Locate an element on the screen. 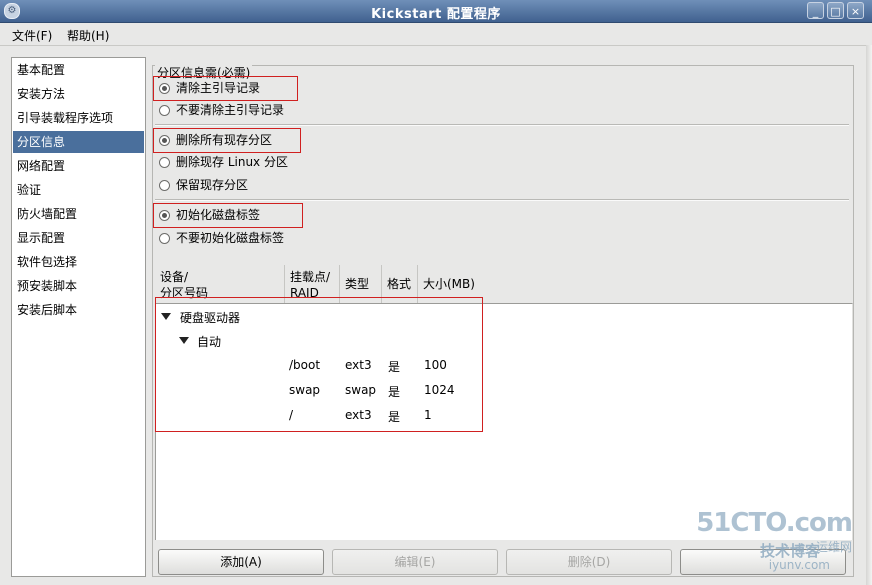 This screenshot has width=872, height=585. add-button: 添加(A) is located at coordinates (241, 562).